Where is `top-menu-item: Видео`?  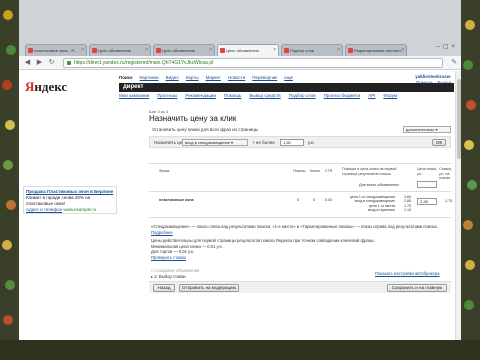
top-menu-item: Видео is located at coordinates (172, 77).